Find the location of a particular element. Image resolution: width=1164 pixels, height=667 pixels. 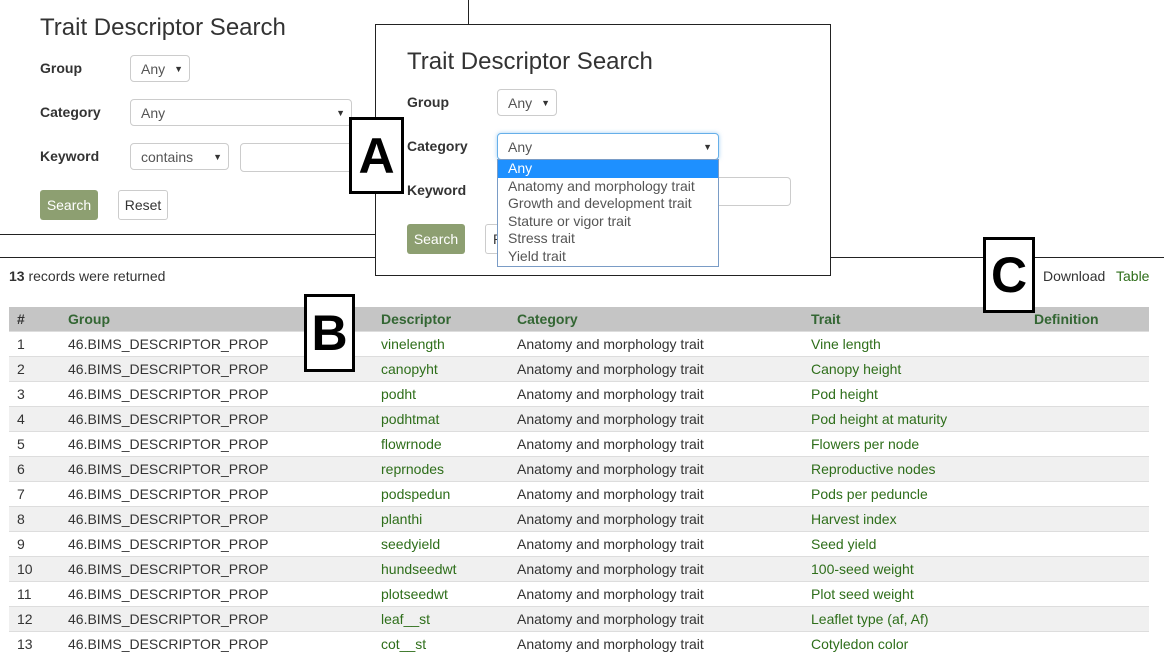

column-header-category: Category is located at coordinates (656, 319).